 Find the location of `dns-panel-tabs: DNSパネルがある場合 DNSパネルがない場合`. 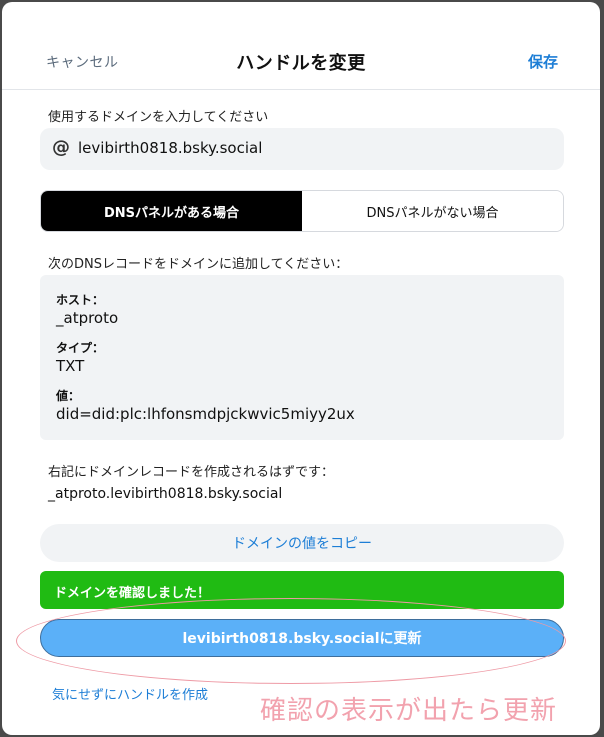

dns-panel-tabs: DNSパネルがある場合 DNSパネルがない場合 is located at coordinates (302, 211).